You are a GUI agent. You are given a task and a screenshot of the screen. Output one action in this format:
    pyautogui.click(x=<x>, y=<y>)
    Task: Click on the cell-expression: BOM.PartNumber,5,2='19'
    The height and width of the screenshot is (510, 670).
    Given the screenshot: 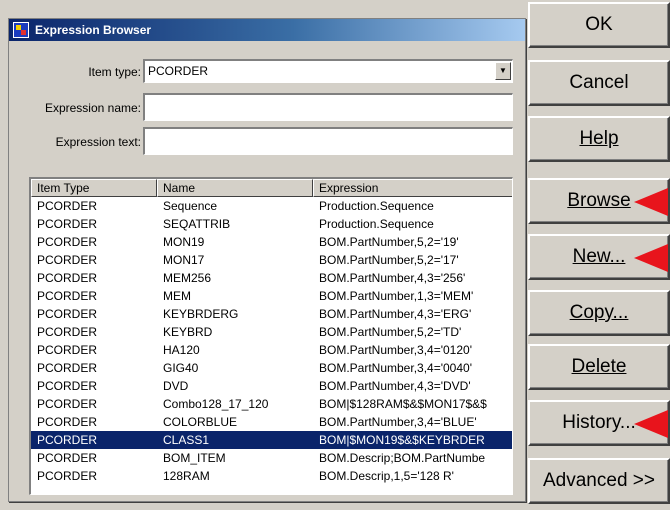 What is the action you would take?
    pyautogui.click(x=389, y=242)
    